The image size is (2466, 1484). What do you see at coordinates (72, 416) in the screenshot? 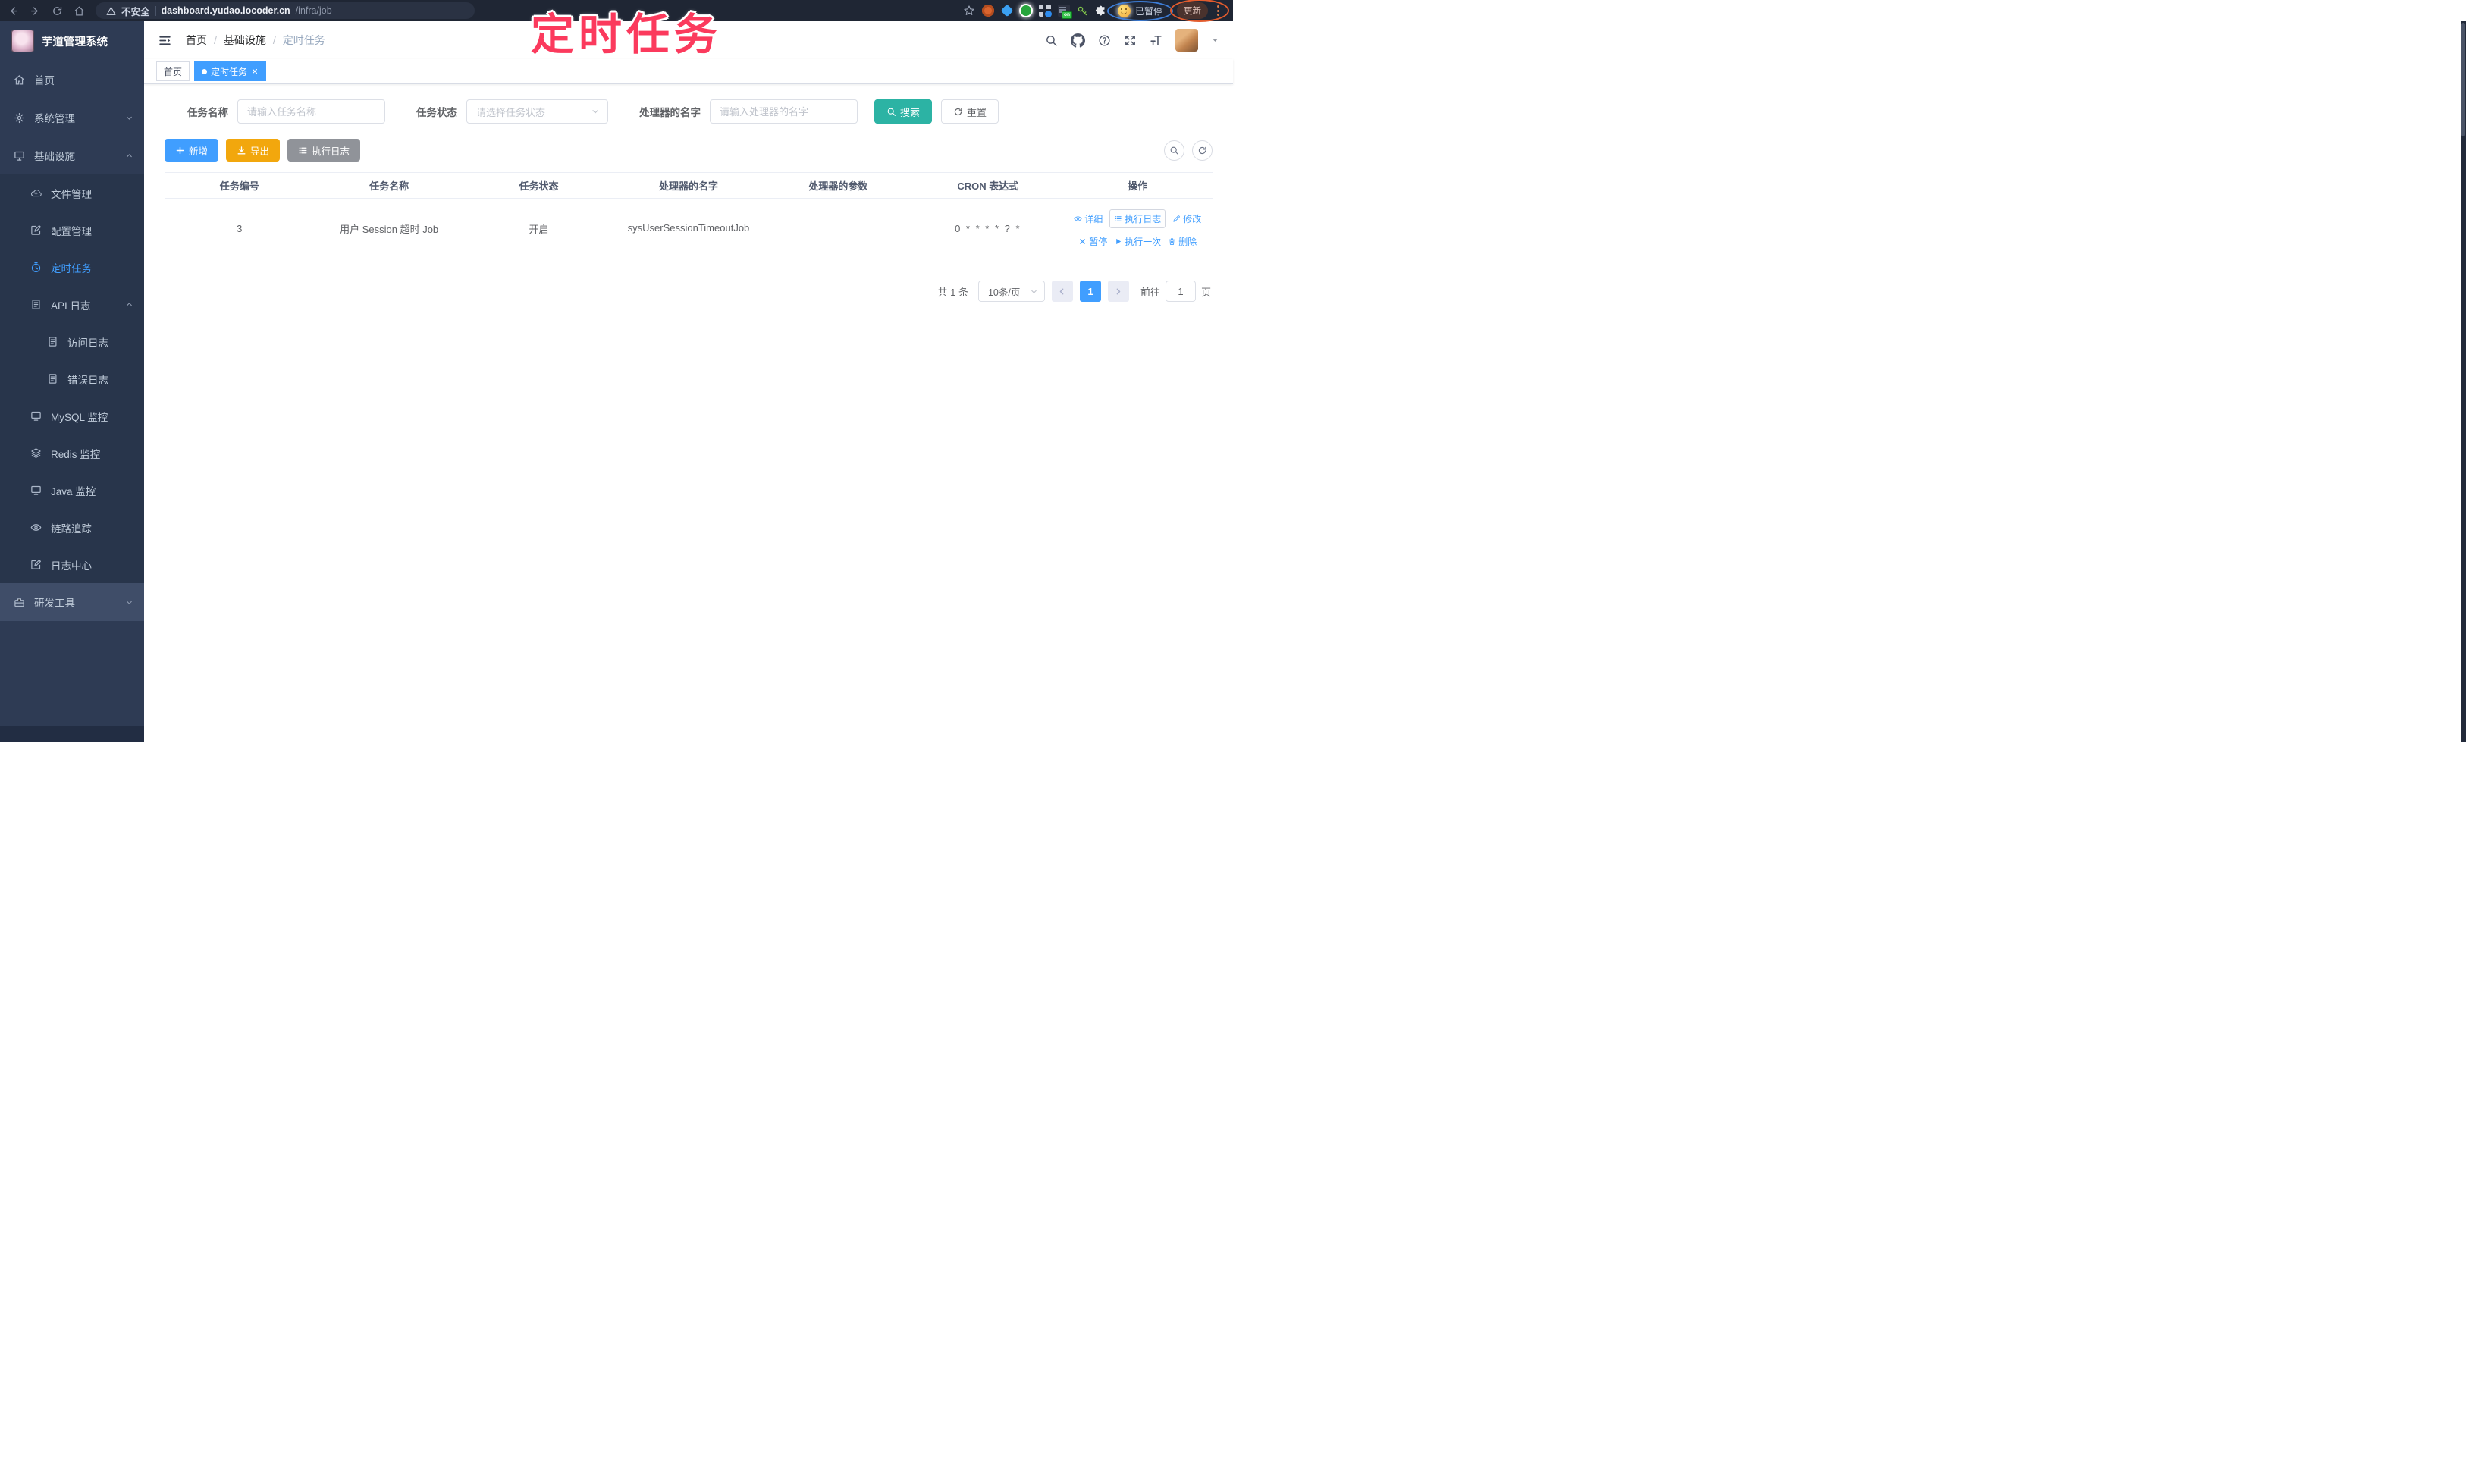
I see `sidebar-item-mysql-monitor: MySQL 监控` at bounding box center [72, 416].